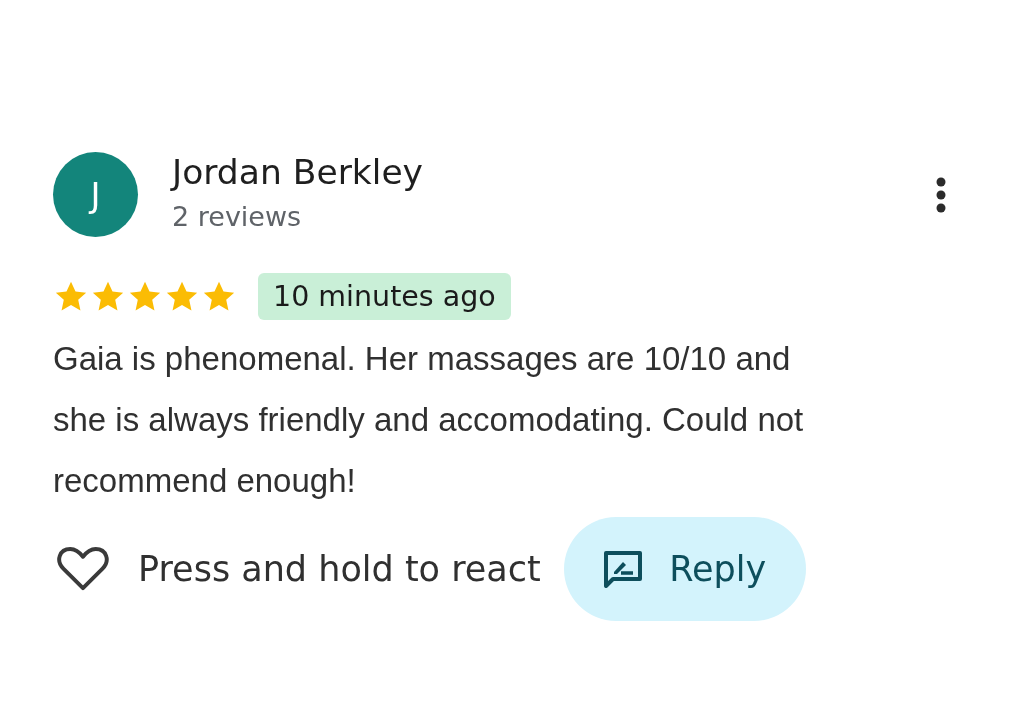 Image resolution: width=1024 pixels, height=705 pixels. Describe the element at coordinates (237, 217) in the screenshot. I see `review-count: 2 reviews` at that location.